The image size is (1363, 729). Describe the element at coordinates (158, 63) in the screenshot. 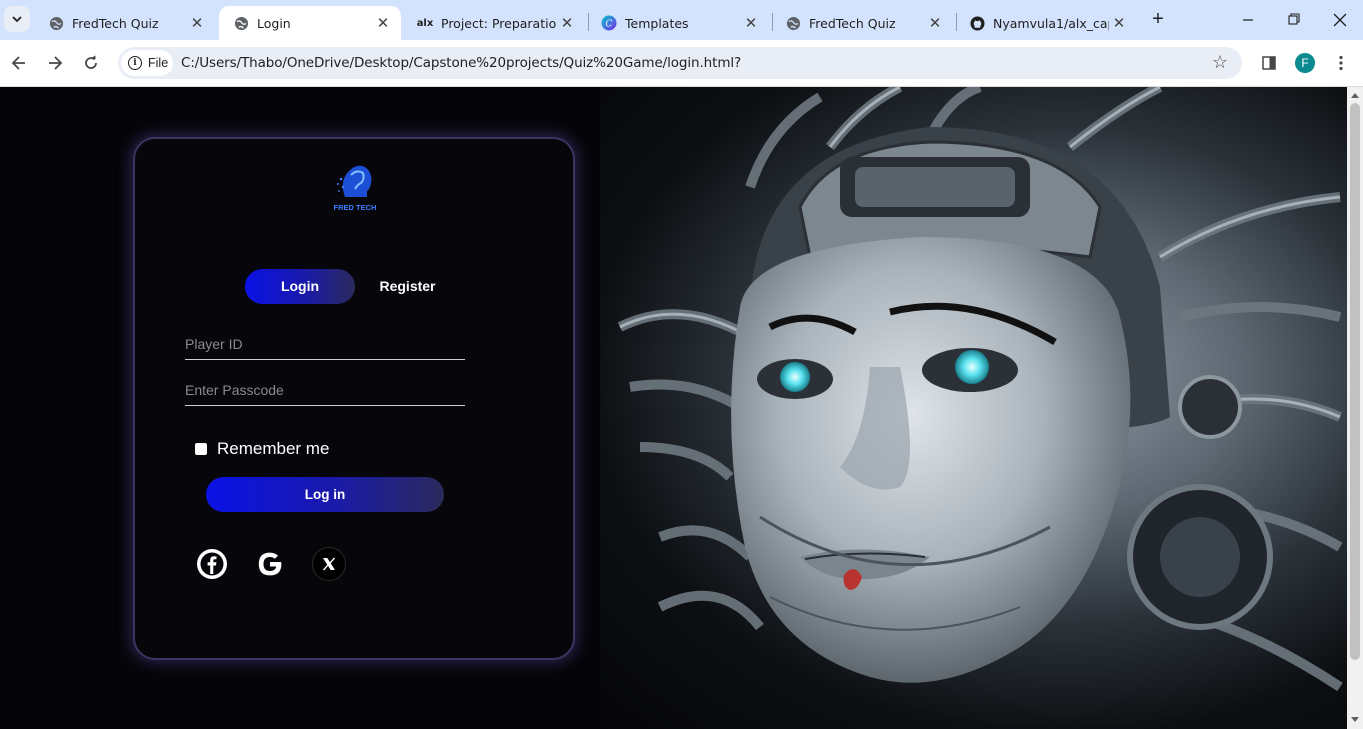

I see `site-info-label: File` at that location.